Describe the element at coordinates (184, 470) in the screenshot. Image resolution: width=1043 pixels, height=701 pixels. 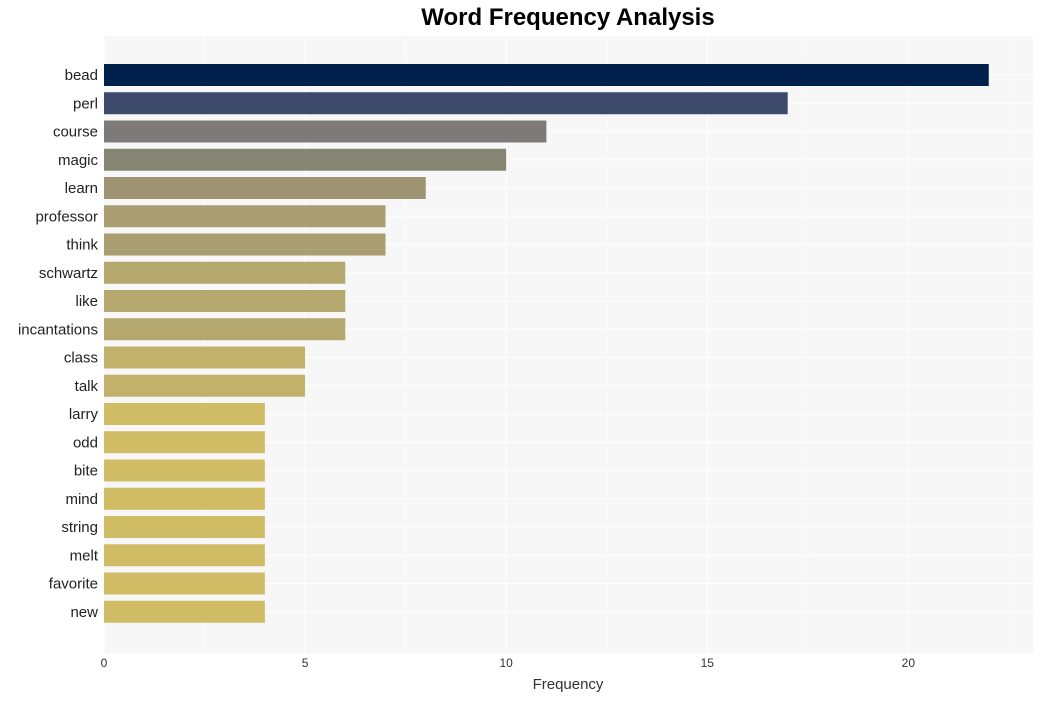
I see `bar-bite` at that location.